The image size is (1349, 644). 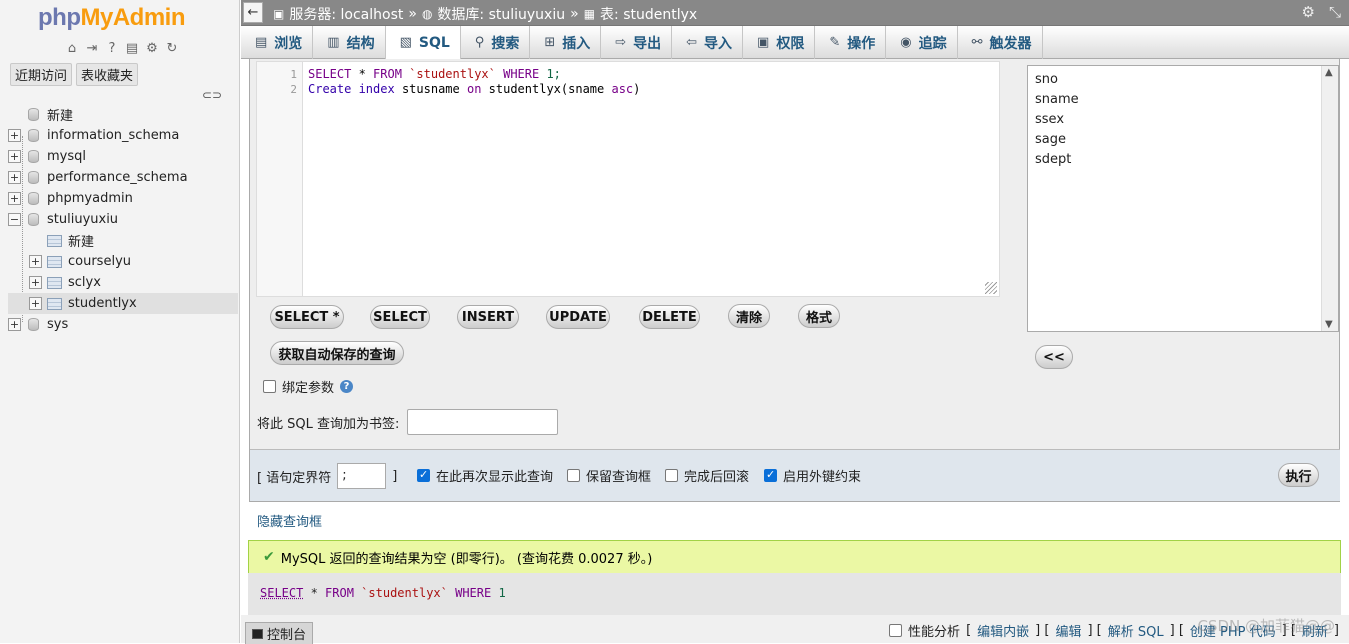 I want to click on column-option: ssex, so click(x=1049, y=119).